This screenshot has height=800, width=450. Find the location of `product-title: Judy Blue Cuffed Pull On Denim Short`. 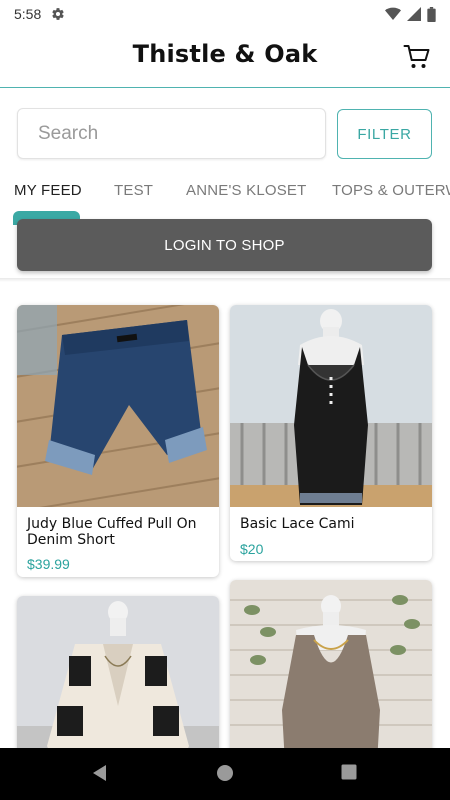

product-title: Judy Blue Cuffed Pull On Denim Short is located at coordinates (112, 532).